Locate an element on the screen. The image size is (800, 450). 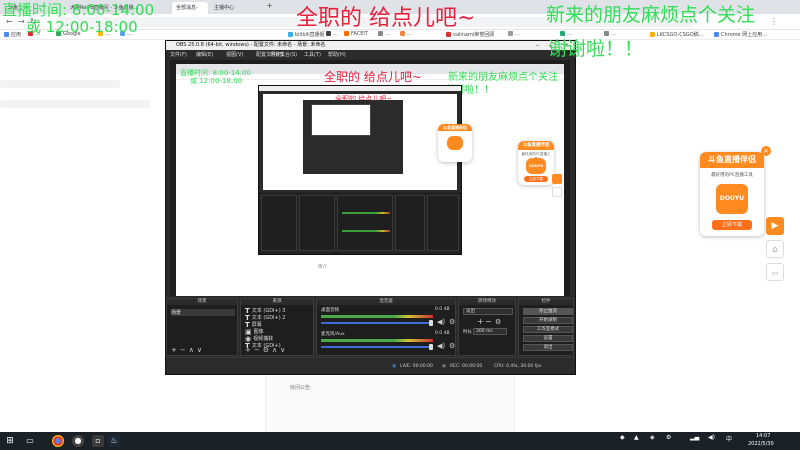
duration-input: 300 ms is located at coordinates (490, 331).